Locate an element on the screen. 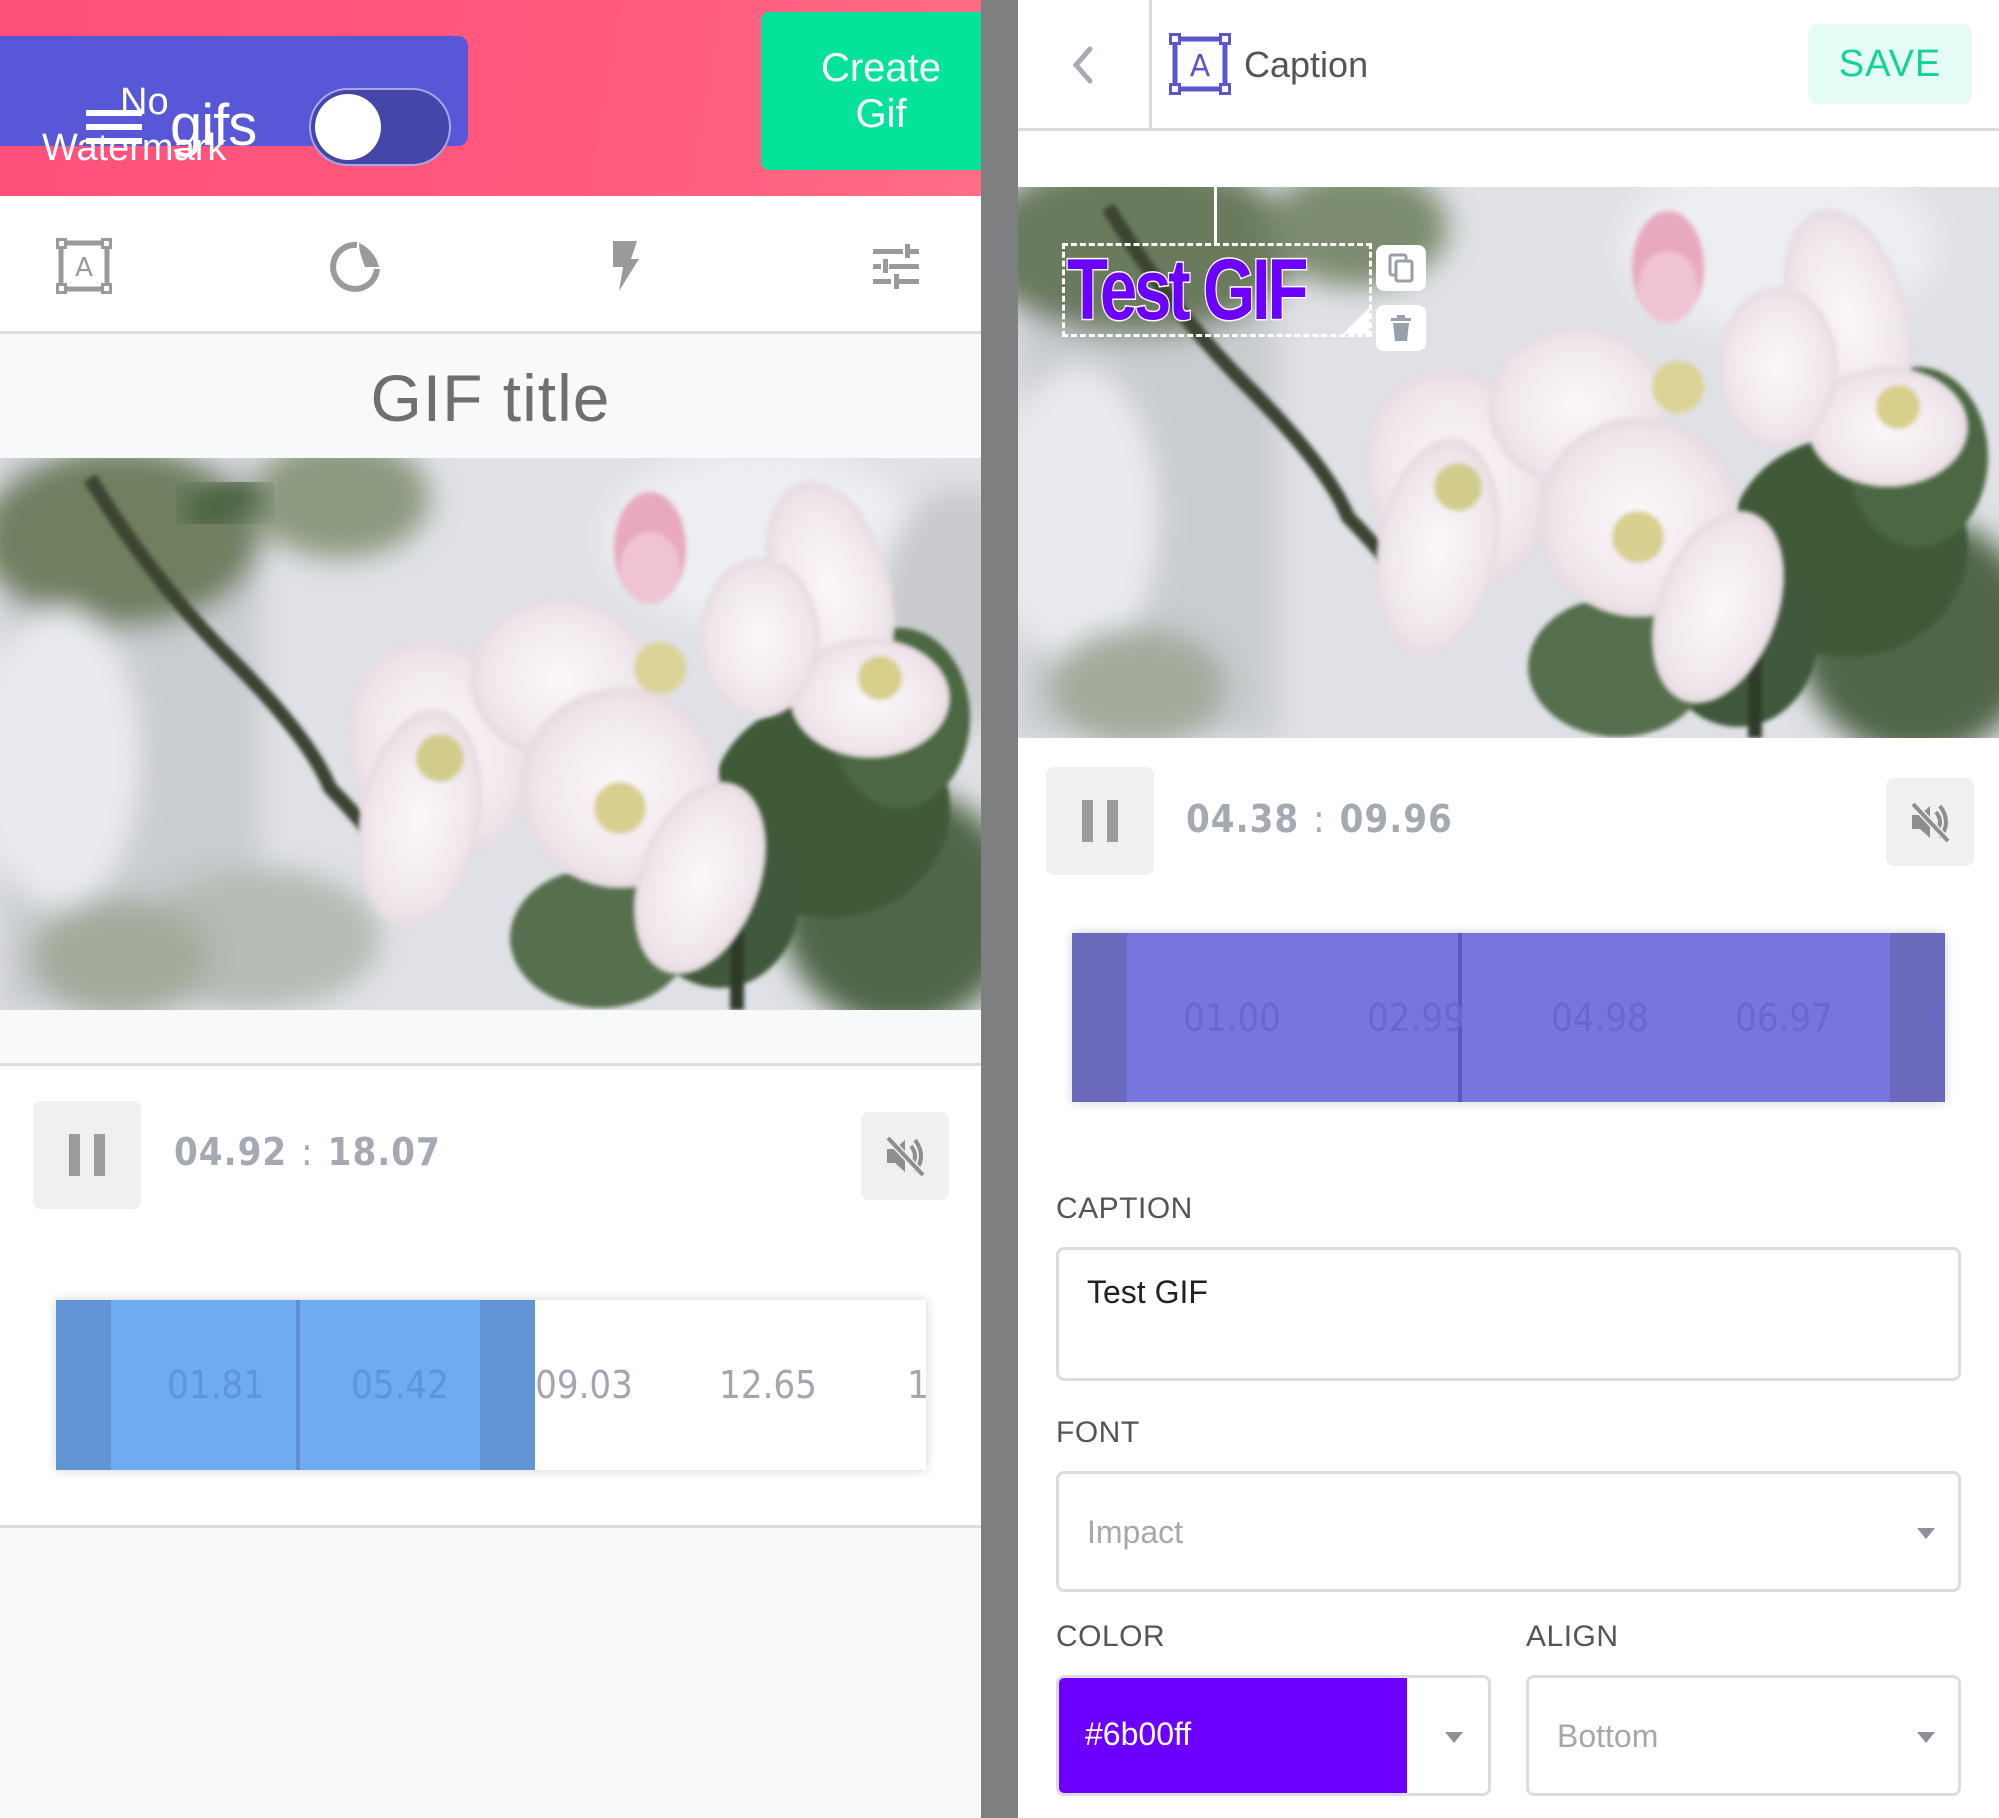 This screenshot has height=1818, width=1999. color-select: #6b00ff is located at coordinates (1273, 1735).